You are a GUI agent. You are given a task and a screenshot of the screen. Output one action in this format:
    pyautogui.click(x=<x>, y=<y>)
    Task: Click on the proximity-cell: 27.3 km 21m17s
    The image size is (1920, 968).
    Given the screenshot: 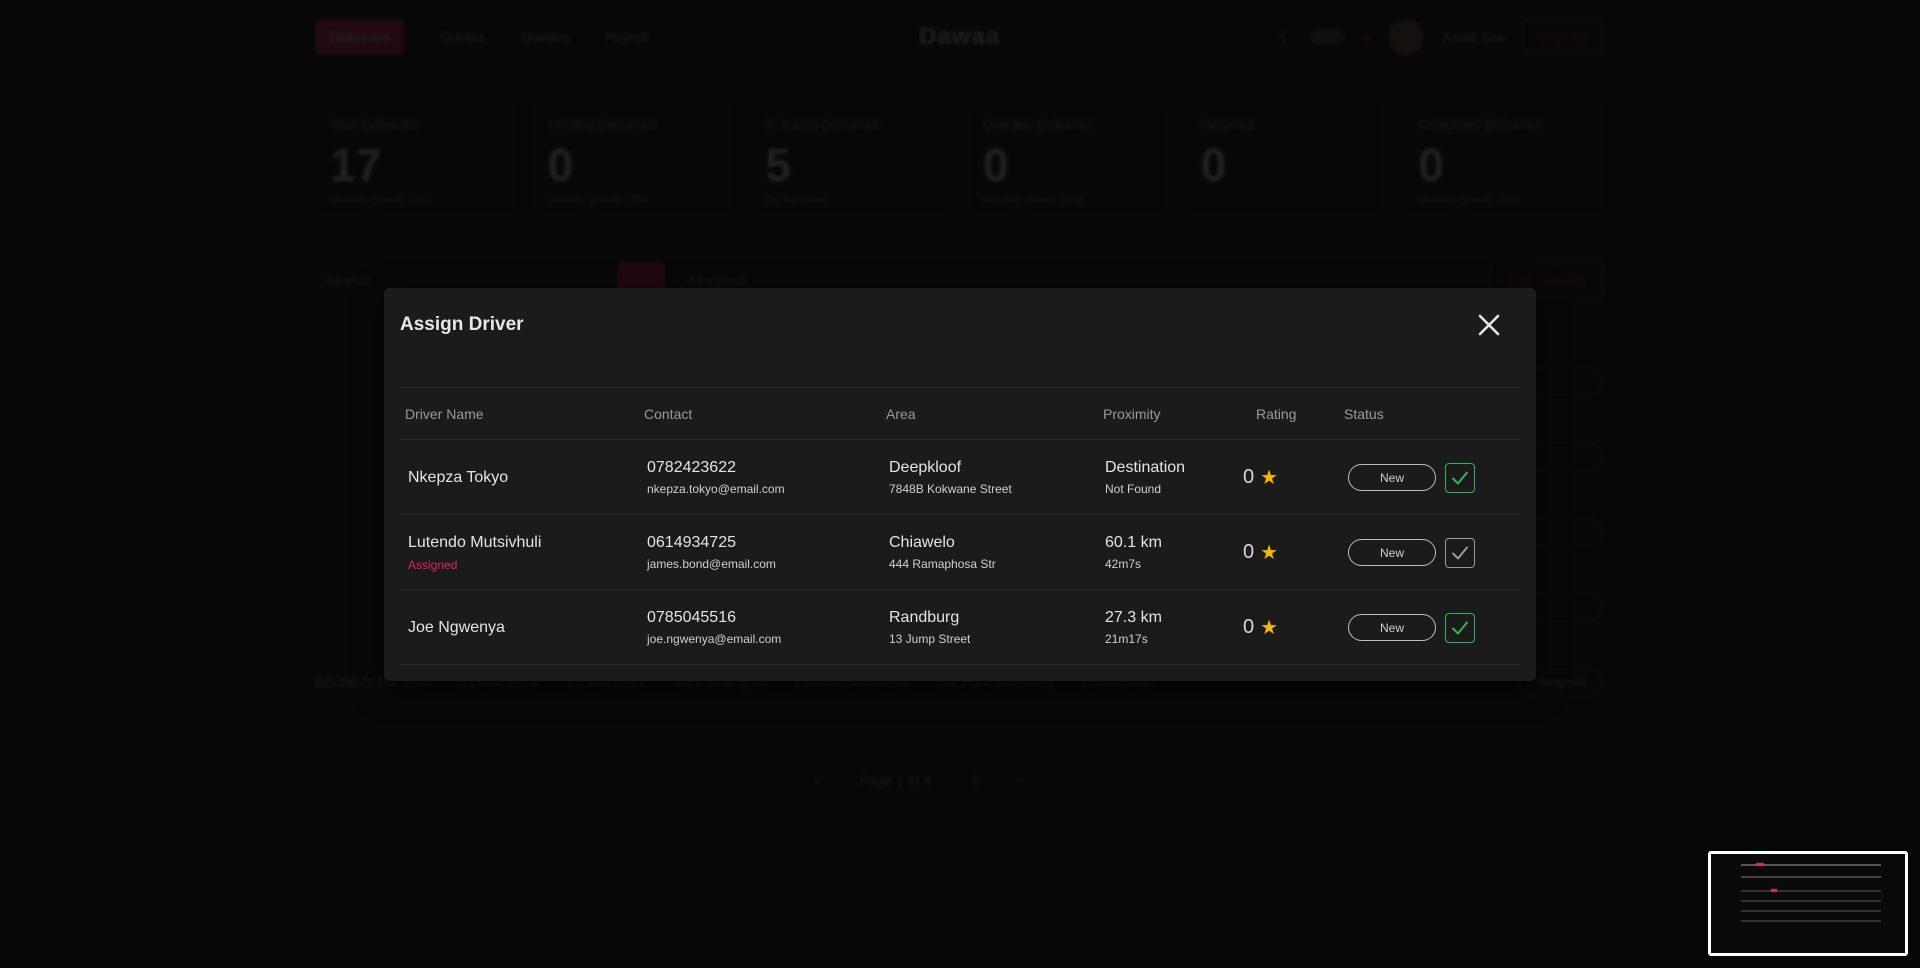 What is the action you would take?
    pyautogui.click(x=1133, y=627)
    